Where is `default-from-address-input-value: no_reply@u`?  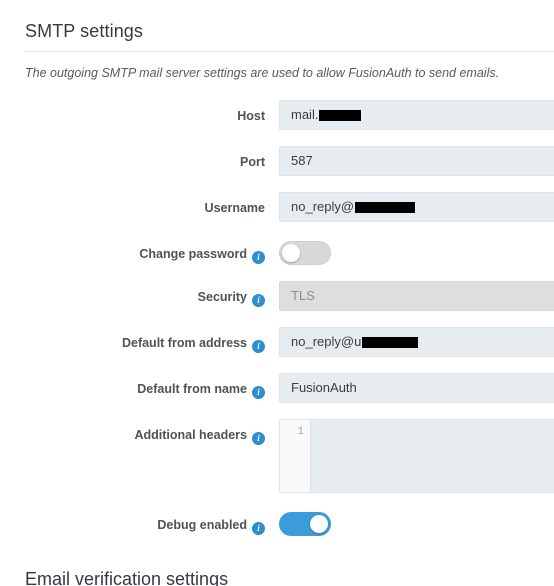
default-from-address-input-value: no_reply@u is located at coordinates (326, 341).